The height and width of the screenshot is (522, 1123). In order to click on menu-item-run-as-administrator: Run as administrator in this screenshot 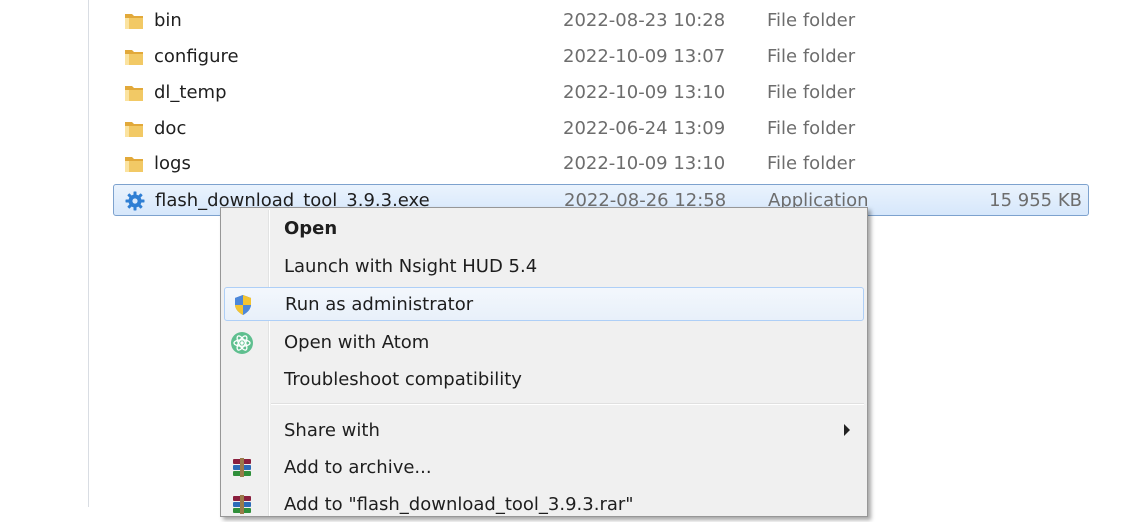, I will do `click(544, 304)`.